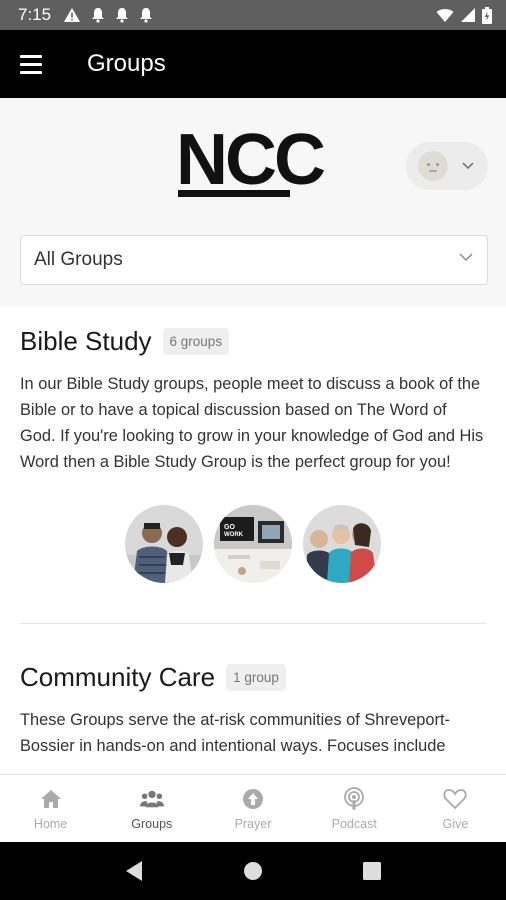 Image resolution: width=506 pixels, height=900 pixels. I want to click on group-photo, so click(342, 544).